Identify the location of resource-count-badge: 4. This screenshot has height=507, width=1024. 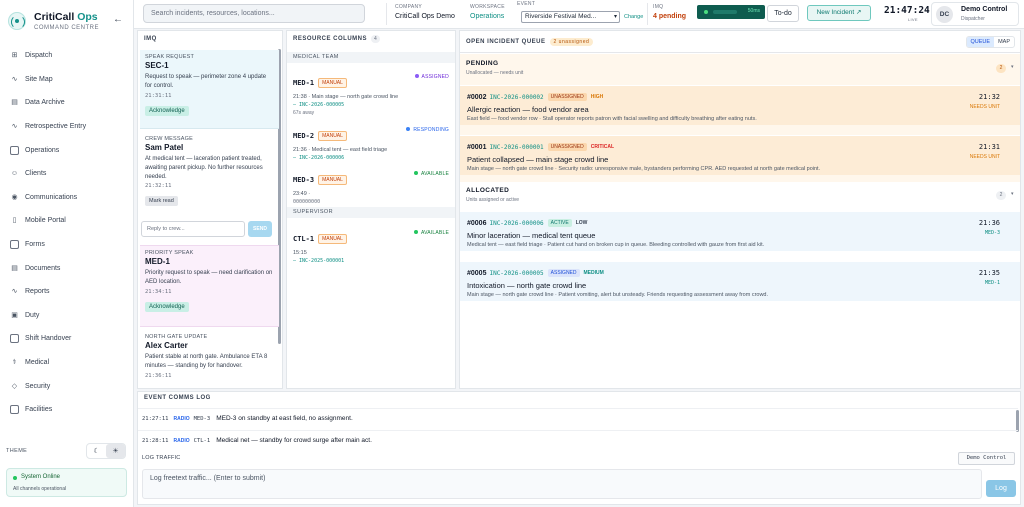
(376, 39).